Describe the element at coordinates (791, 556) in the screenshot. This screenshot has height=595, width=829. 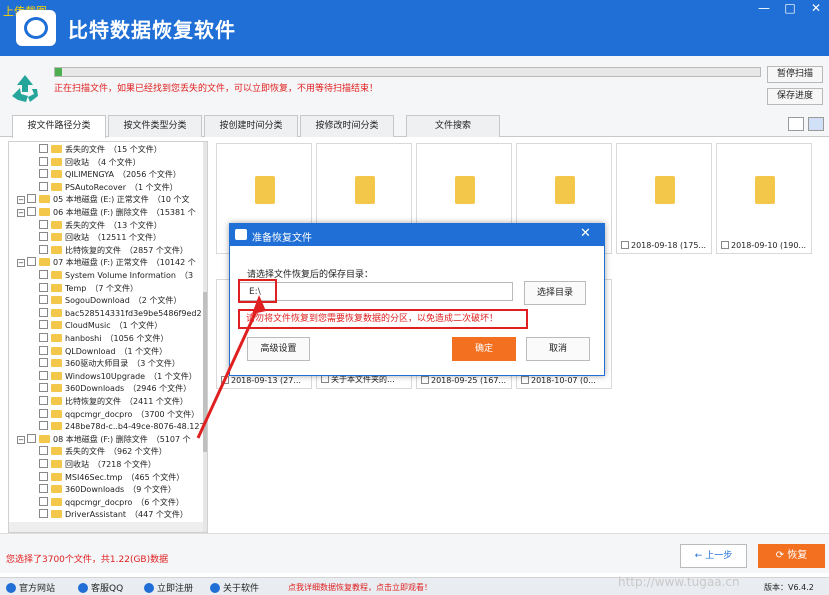
I see `recover-button: ⟳ 恢复` at that location.